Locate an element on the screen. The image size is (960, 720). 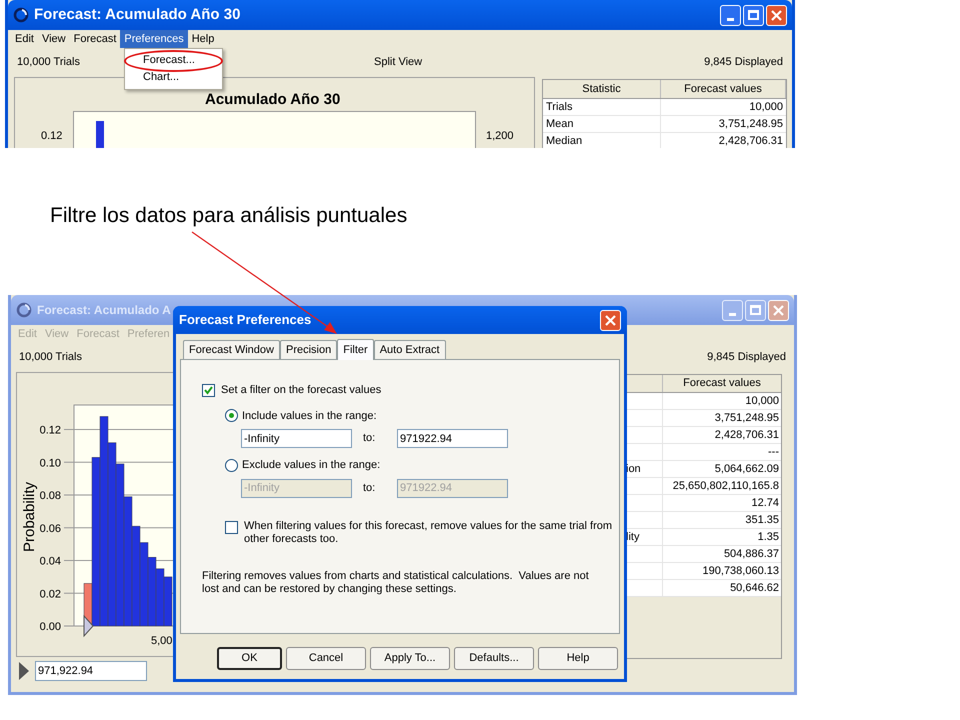
menu-item: Edit is located at coordinates (24, 39).